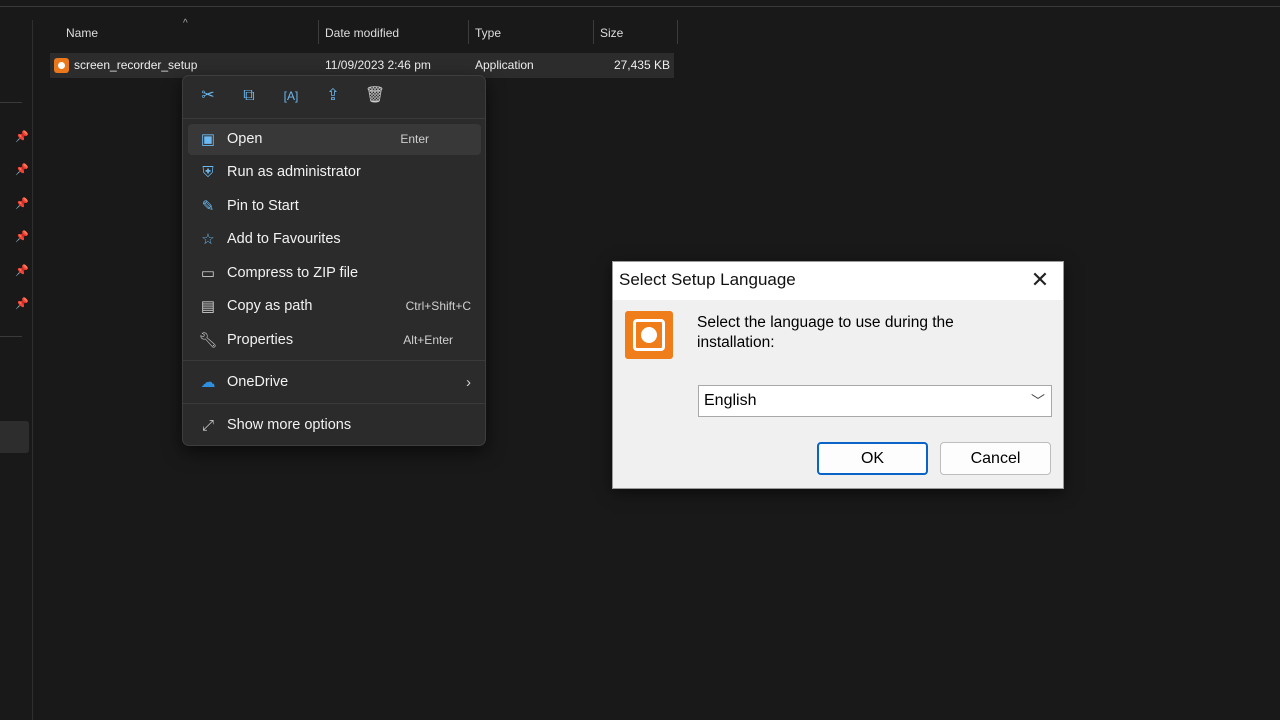  I want to click on menu-item-compress-zip: ▭ Compress to ZIP file, so click(334, 273).